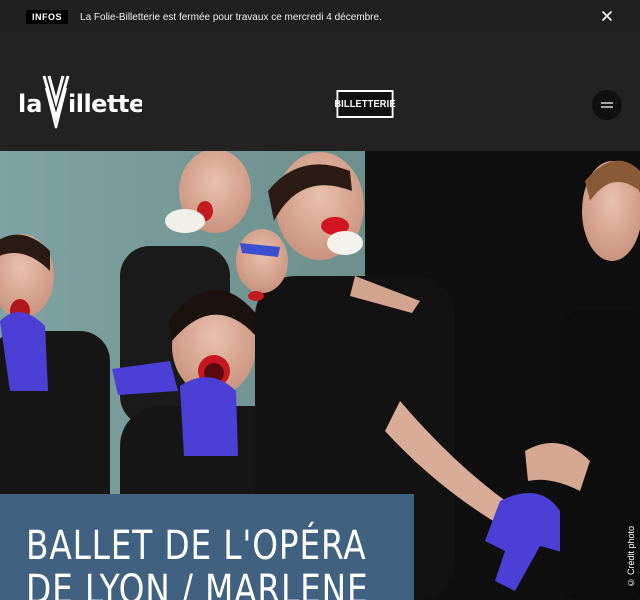 The height and width of the screenshot is (600, 640). I want to click on title-card: BALLET DE L'OPÉRA DE LYON / MARLENE, so click(207, 547).